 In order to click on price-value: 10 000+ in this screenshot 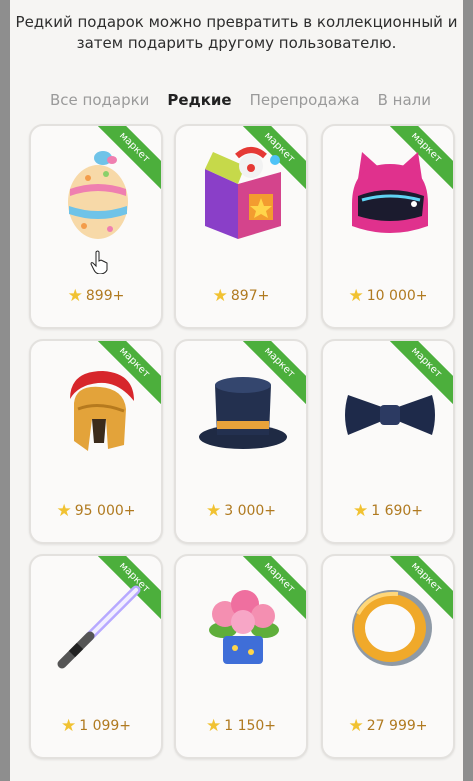, I will do `click(397, 296)`.